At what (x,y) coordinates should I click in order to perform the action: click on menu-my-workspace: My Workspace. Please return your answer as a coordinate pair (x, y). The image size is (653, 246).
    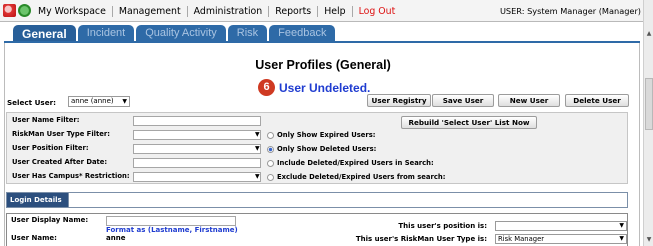
    Looking at the image, I should click on (72, 11).